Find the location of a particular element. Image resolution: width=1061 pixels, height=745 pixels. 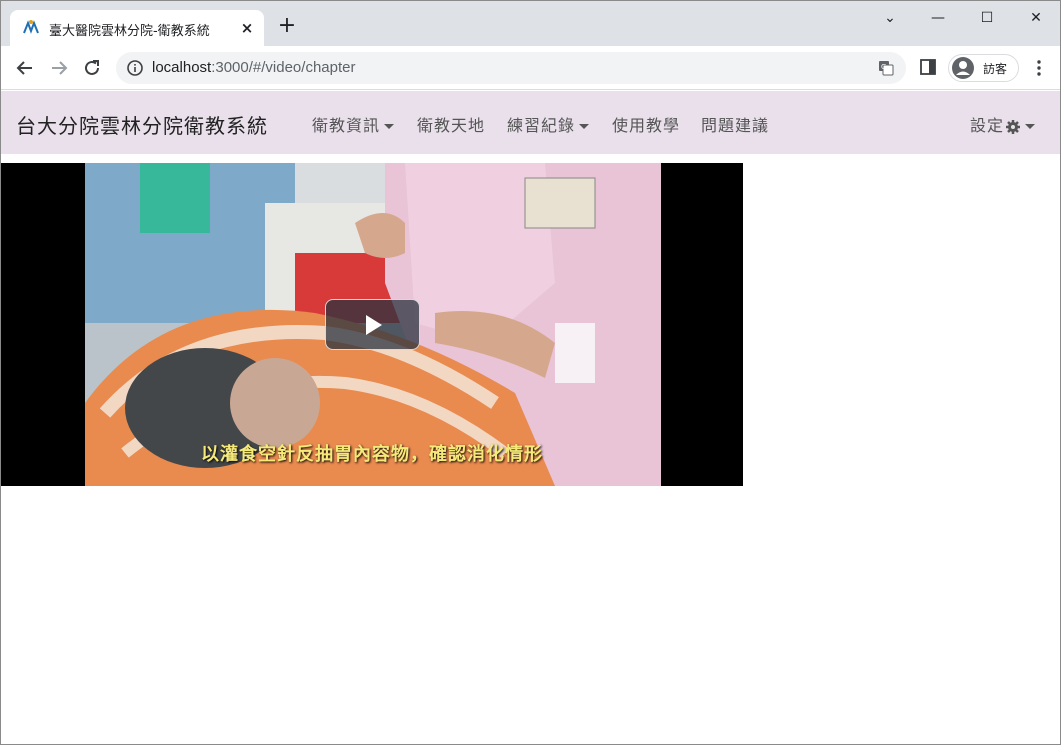

forward-arrow-icon is located at coordinates (59, 68).